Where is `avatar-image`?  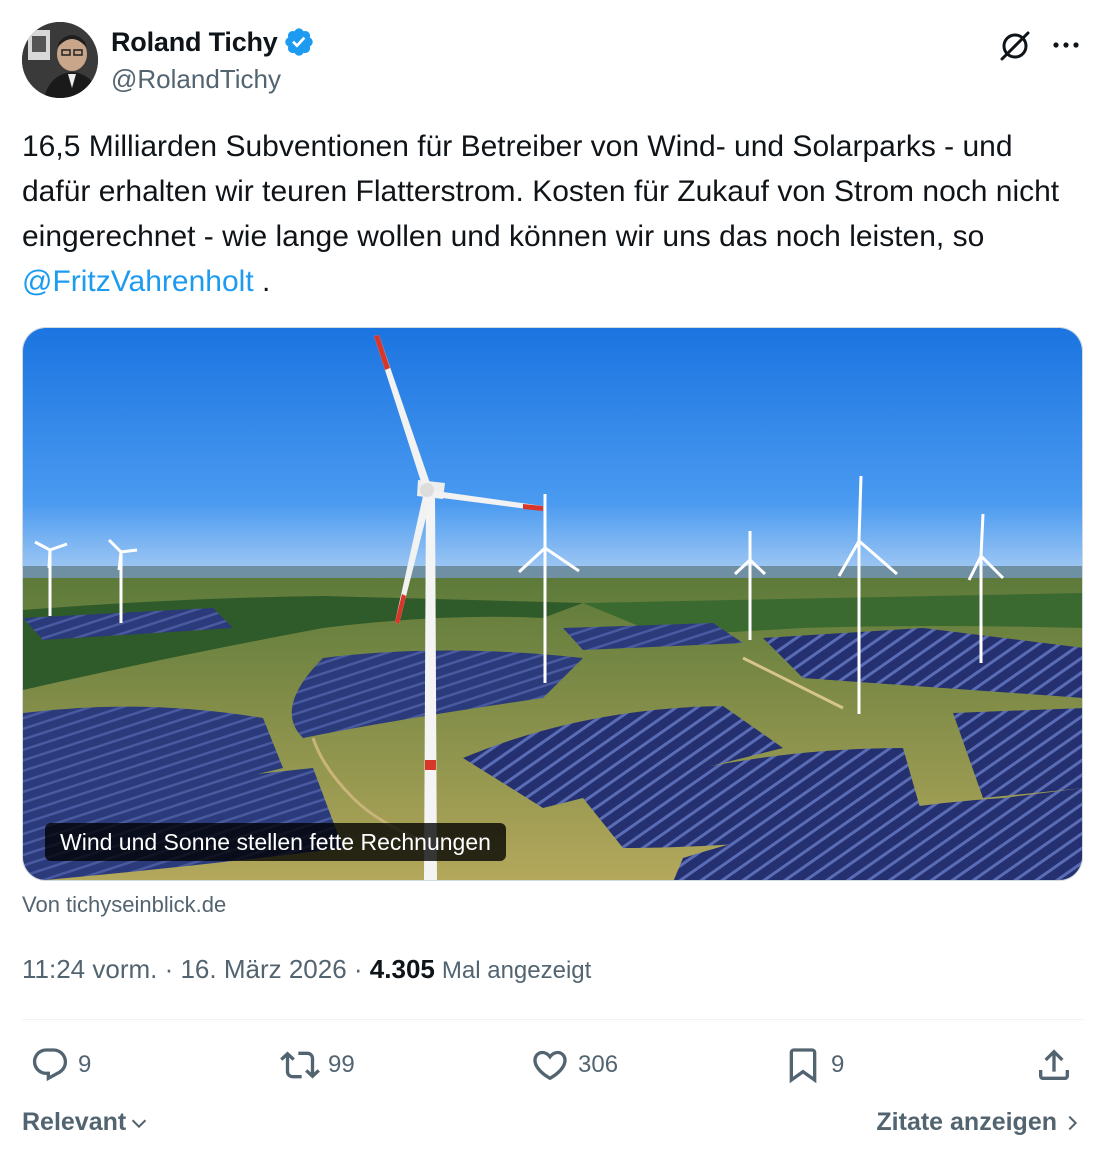 avatar-image is located at coordinates (60, 60).